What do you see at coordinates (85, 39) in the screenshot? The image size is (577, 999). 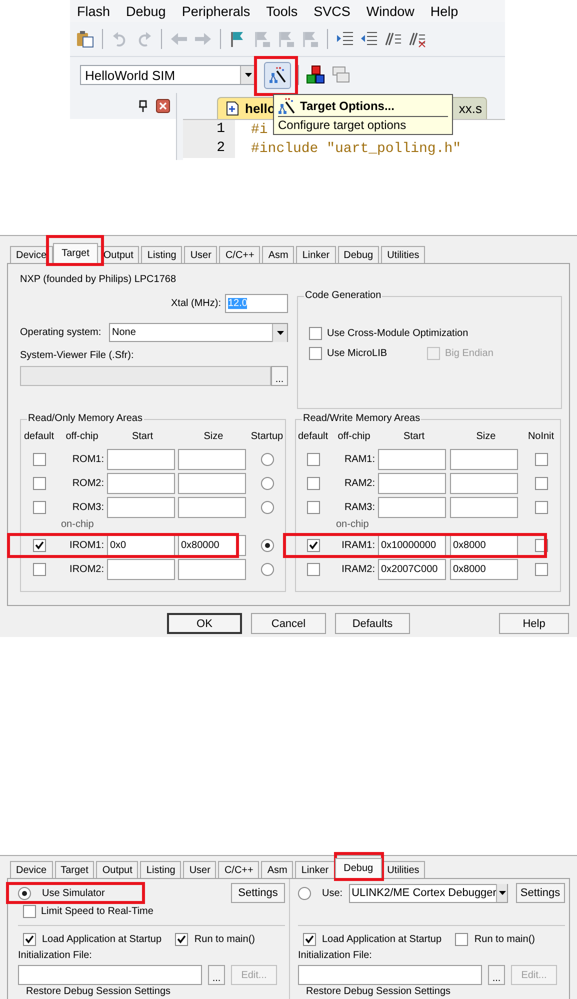 I see `clipboard-icon` at bounding box center [85, 39].